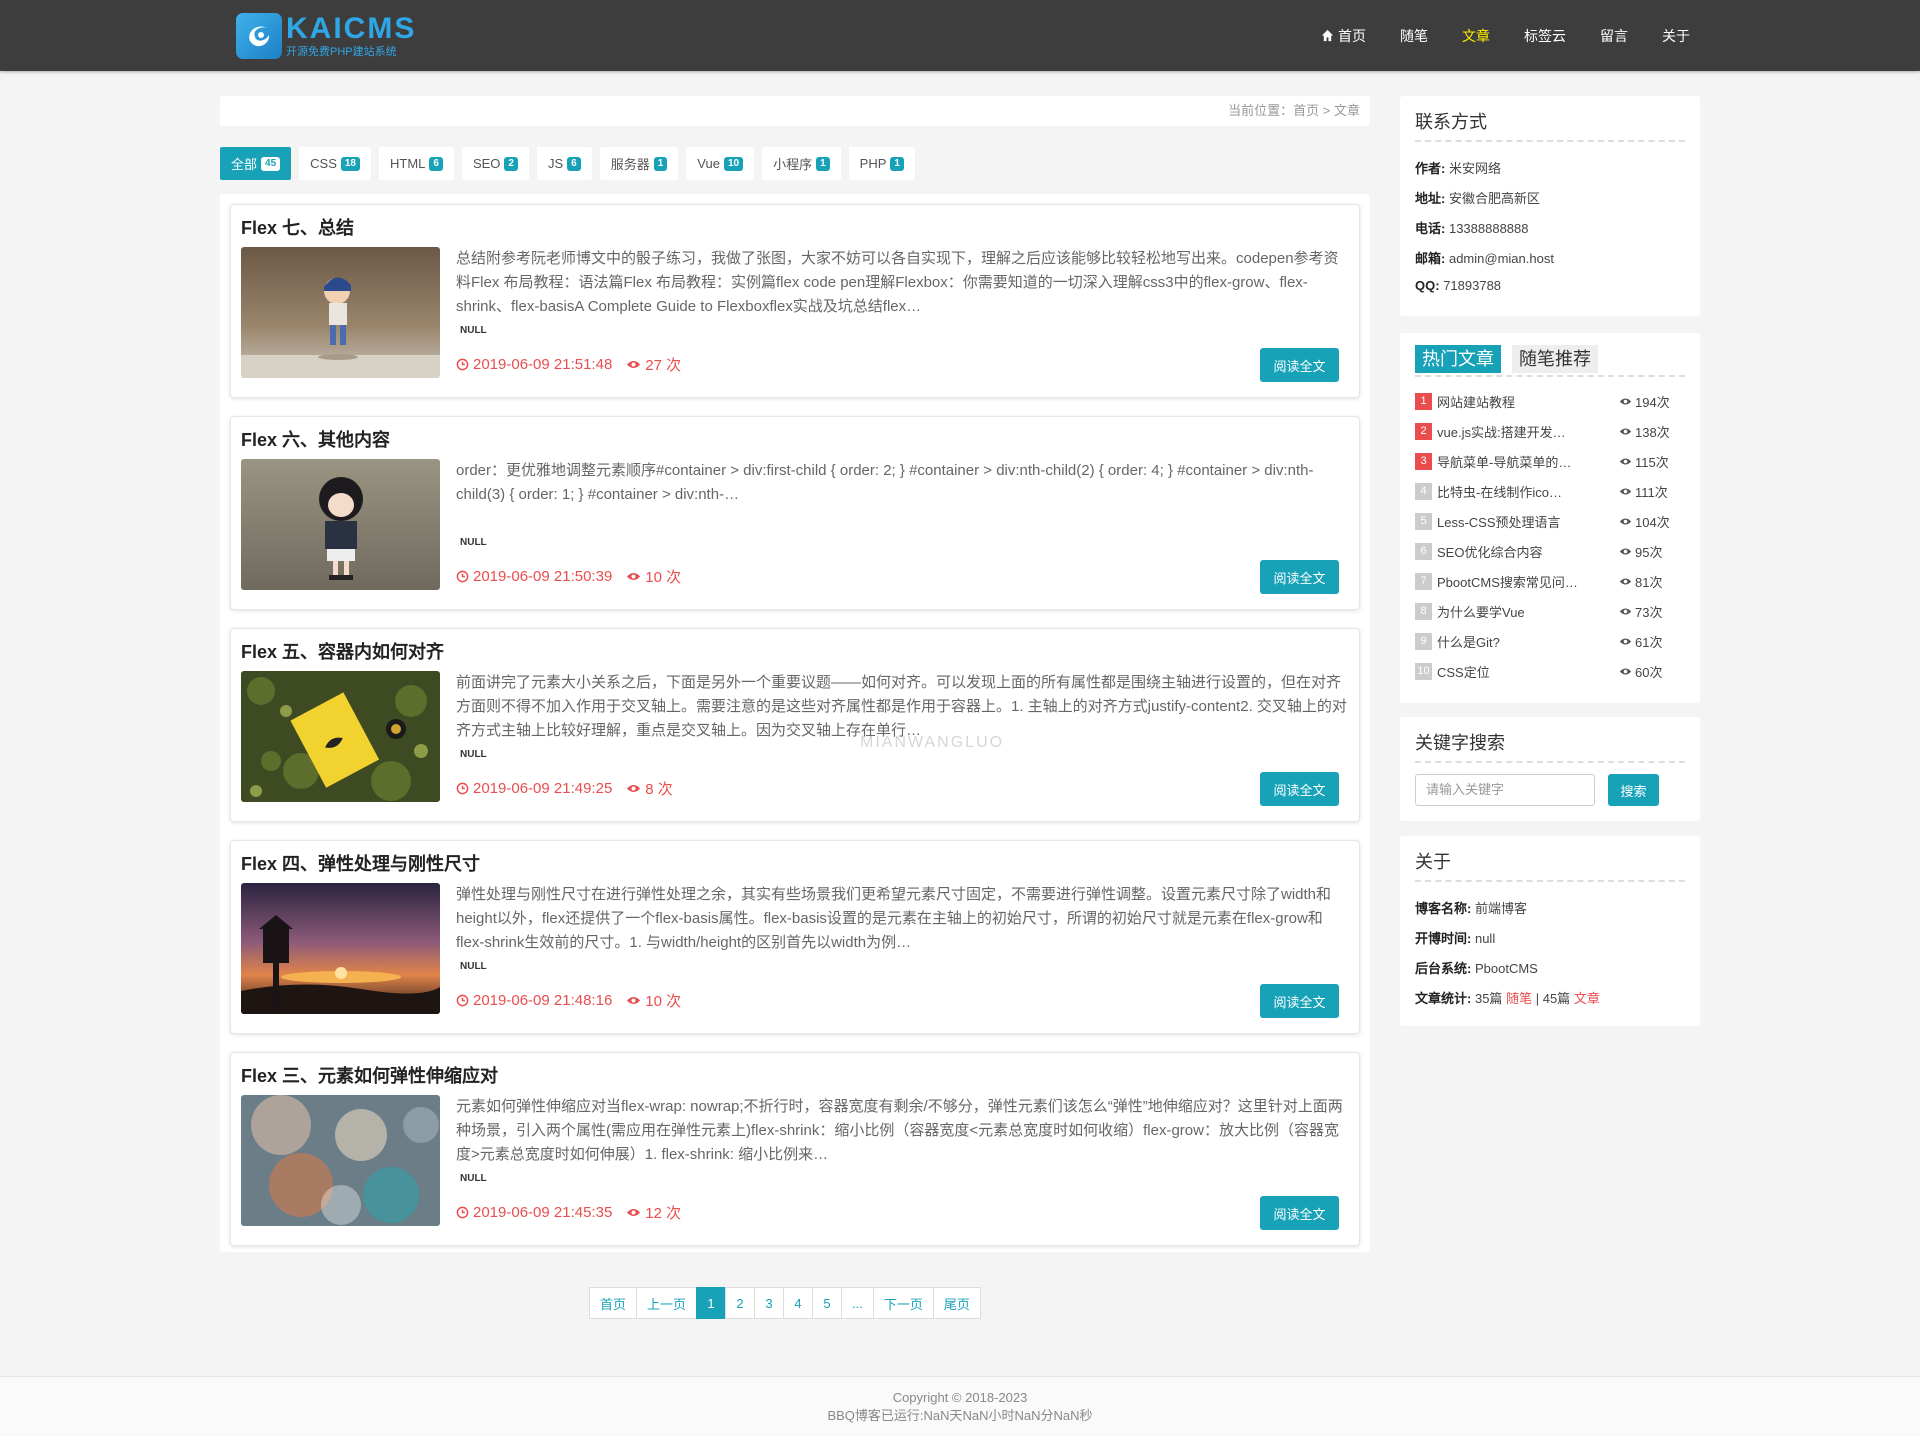 The height and width of the screenshot is (1436, 1920). I want to click on tab-vue: Vue 10, so click(720, 163).